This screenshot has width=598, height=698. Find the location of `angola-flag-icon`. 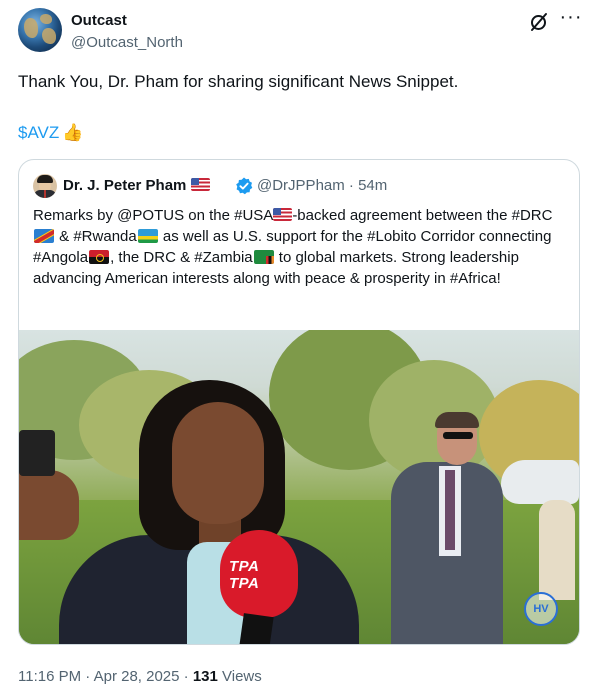

angola-flag-icon is located at coordinates (99, 257).